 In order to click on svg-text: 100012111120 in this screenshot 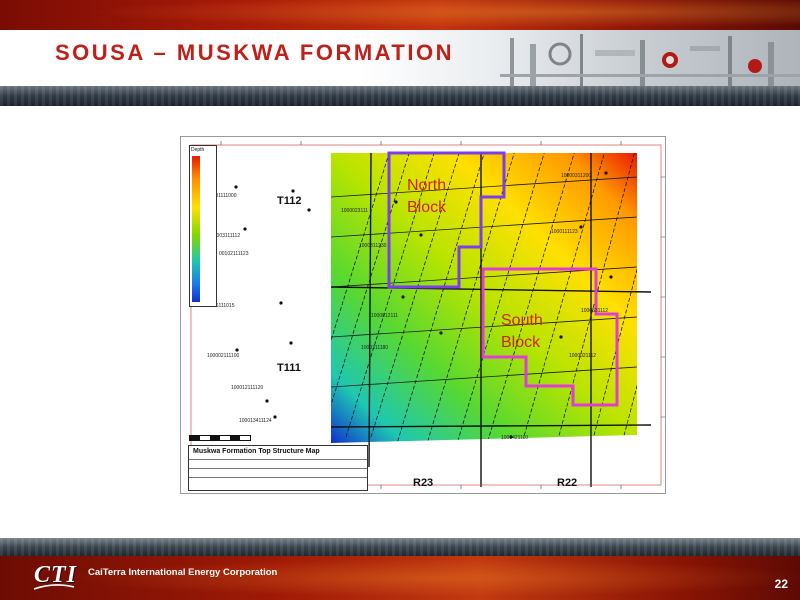, I will do `click(247, 388)`.